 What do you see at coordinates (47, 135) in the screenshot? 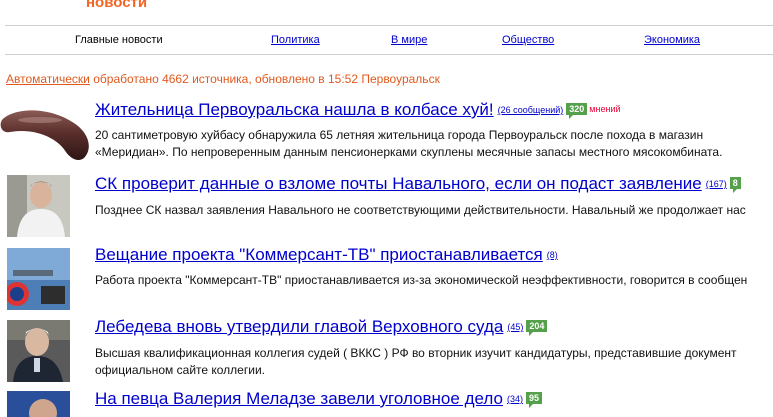
I see `sausage-image` at bounding box center [47, 135].